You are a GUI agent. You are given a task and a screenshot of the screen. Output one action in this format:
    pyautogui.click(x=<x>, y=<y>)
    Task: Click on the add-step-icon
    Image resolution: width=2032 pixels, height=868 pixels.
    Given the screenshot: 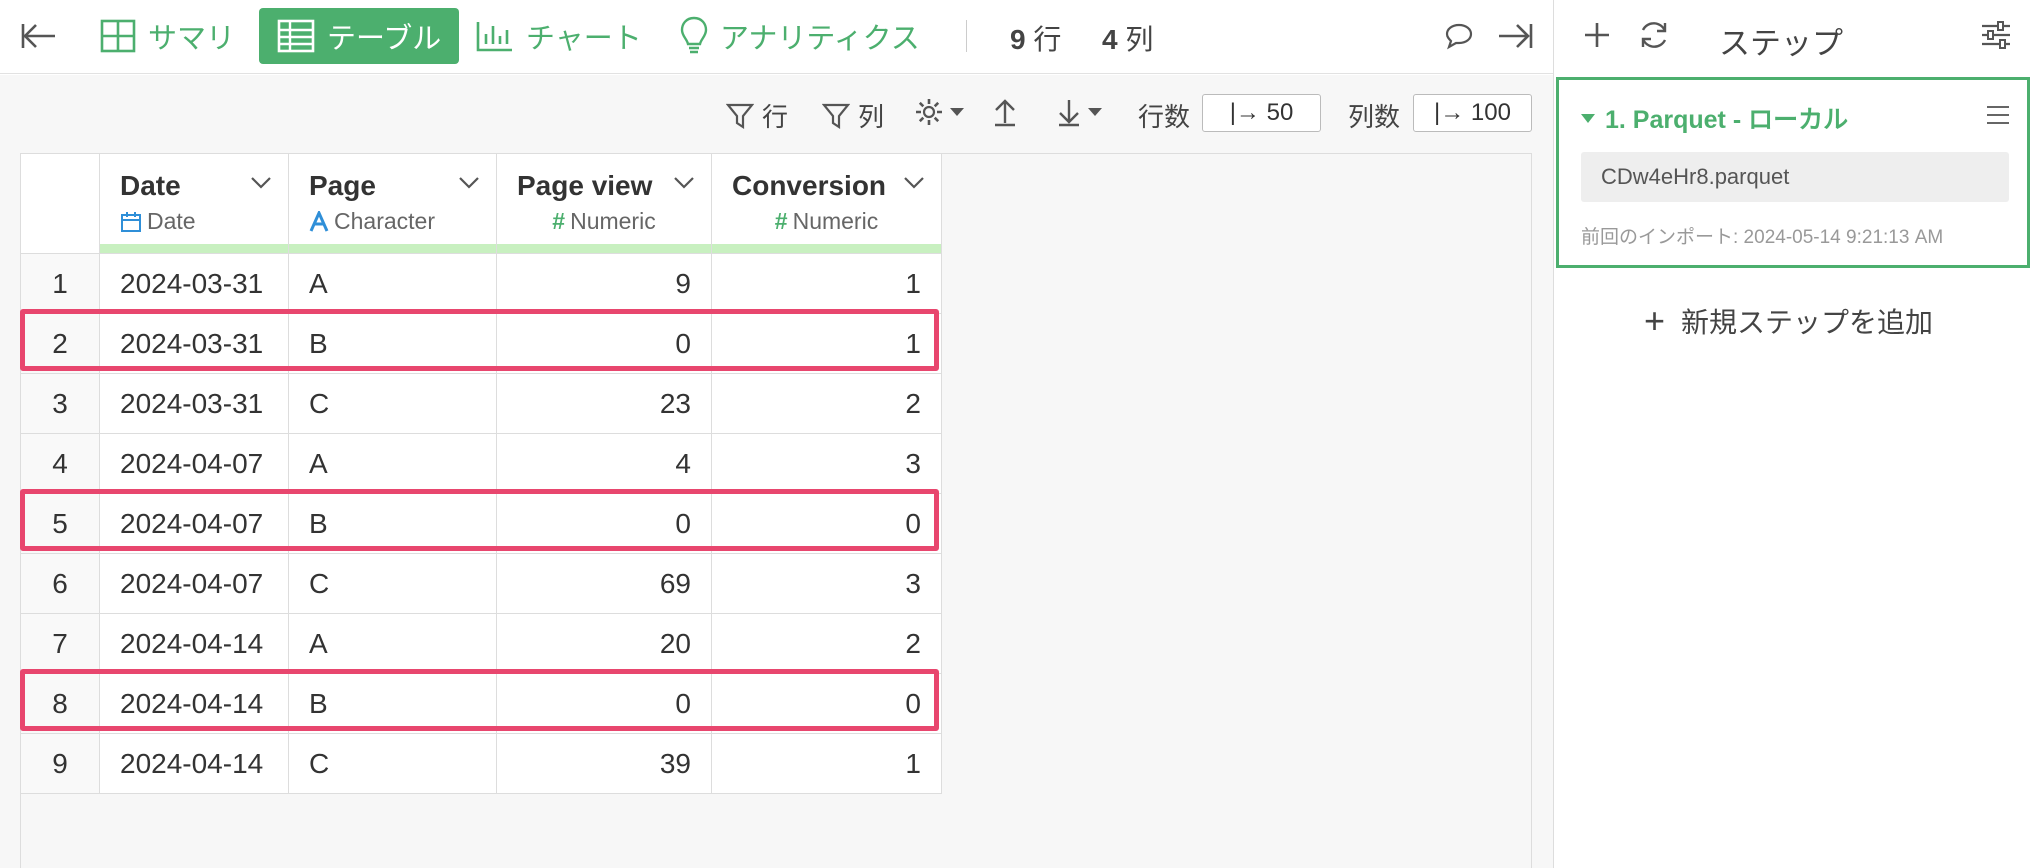 What is the action you would take?
    pyautogui.click(x=1597, y=35)
    